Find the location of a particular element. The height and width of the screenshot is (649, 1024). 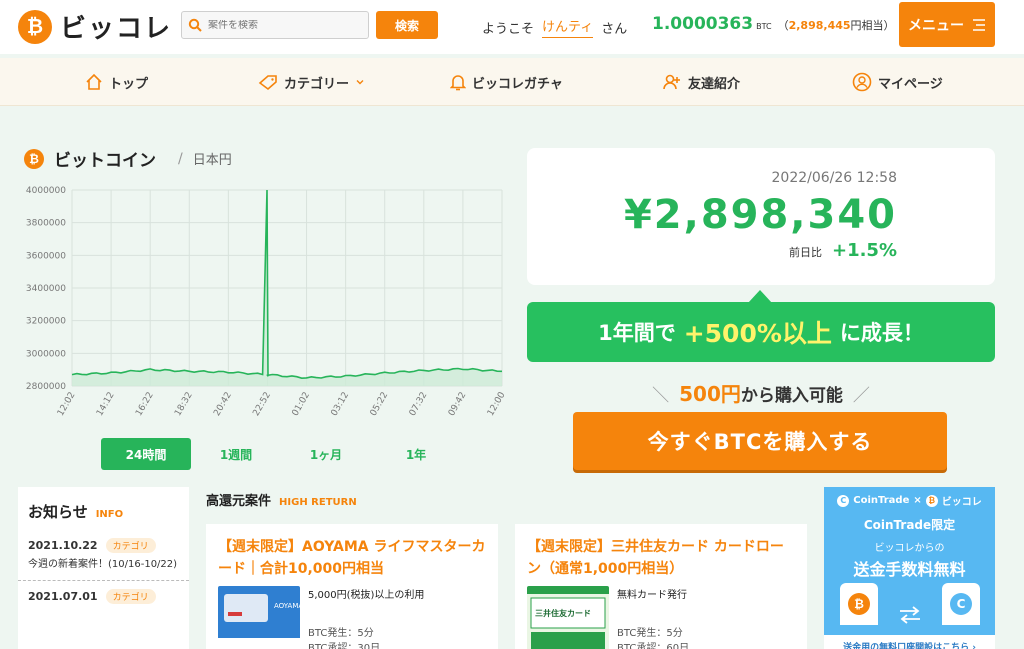

offer-image-label: AOYAMA is located at coordinates (287, 606).